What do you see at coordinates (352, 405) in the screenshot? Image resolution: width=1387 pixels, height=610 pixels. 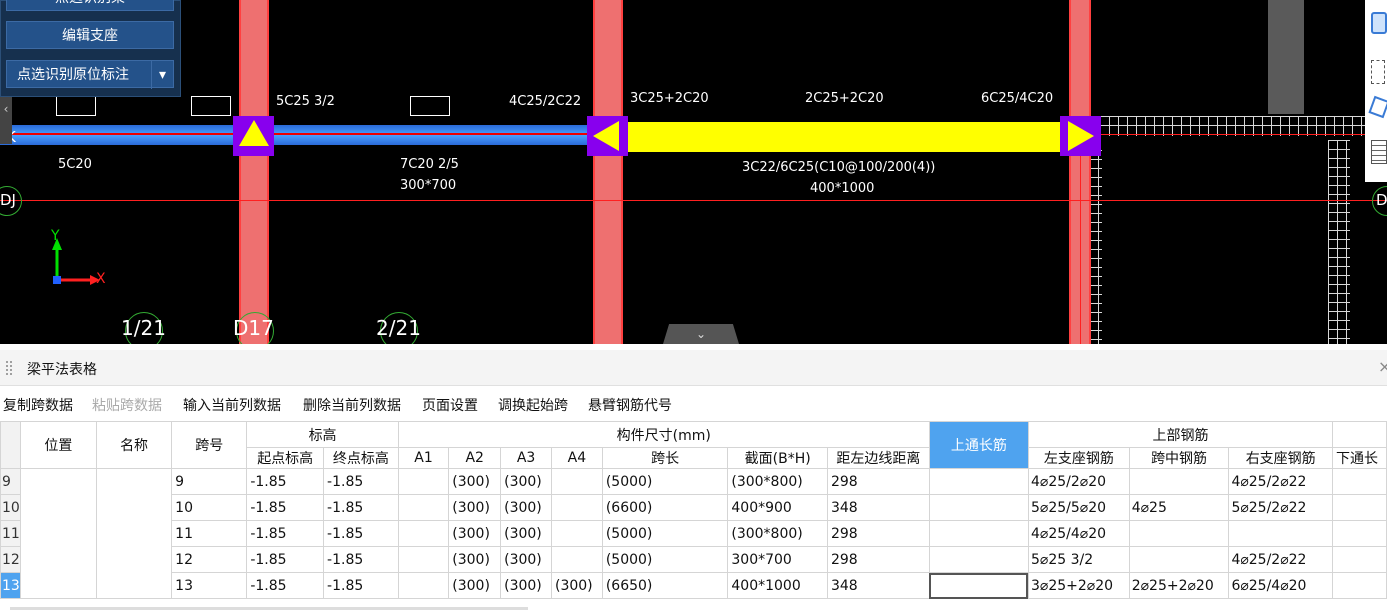 I see `delete-column-data-button: 删除当前列数据` at bounding box center [352, 405].